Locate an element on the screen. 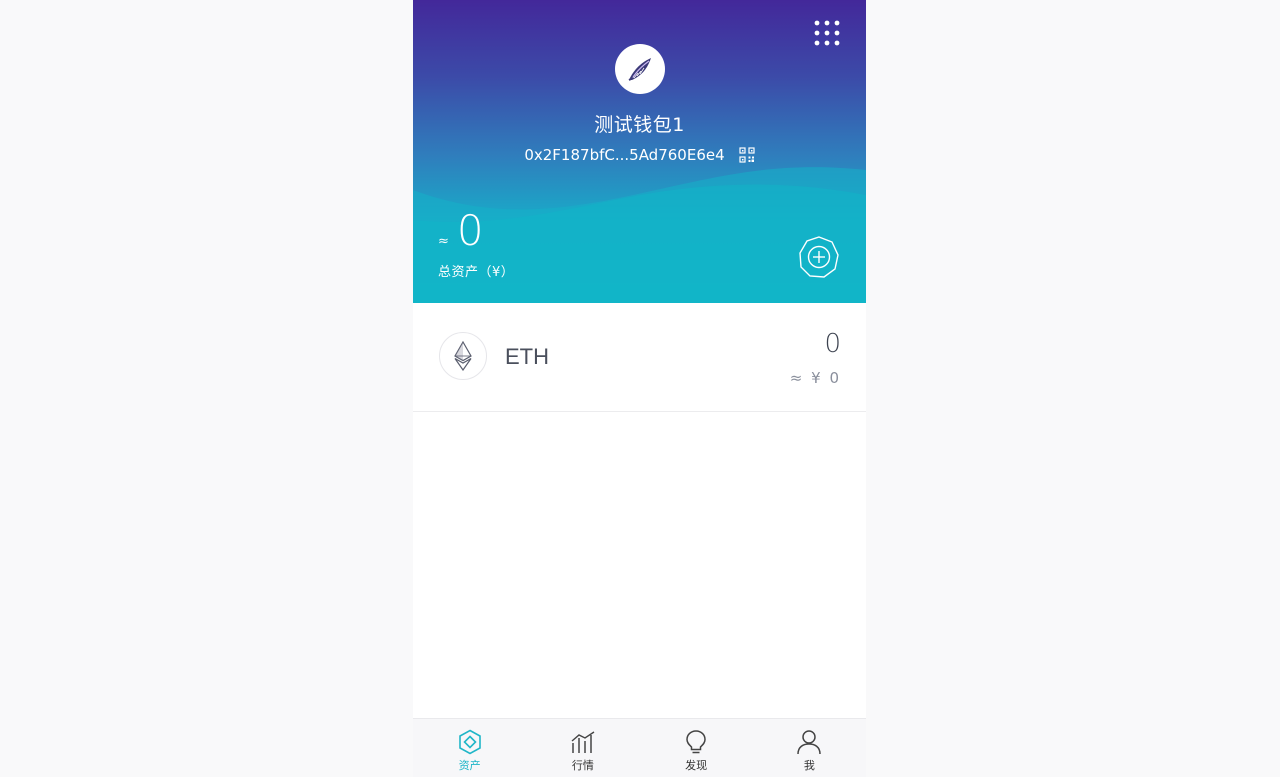 This screenshot has height=777, width=1280. add-asset-button is located at coordinates (819, 257).